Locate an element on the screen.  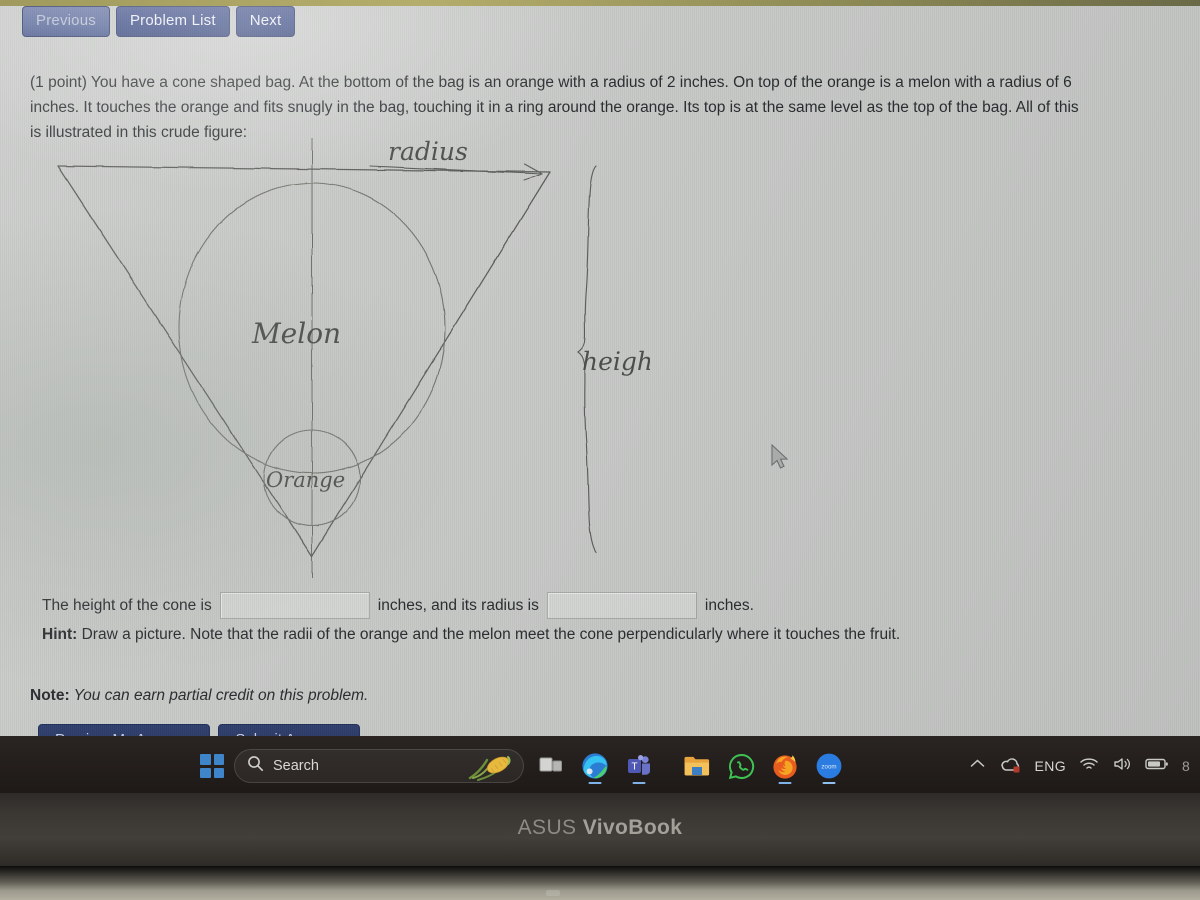
problem-list-button: Problem List is located at coordinates (172, 21).